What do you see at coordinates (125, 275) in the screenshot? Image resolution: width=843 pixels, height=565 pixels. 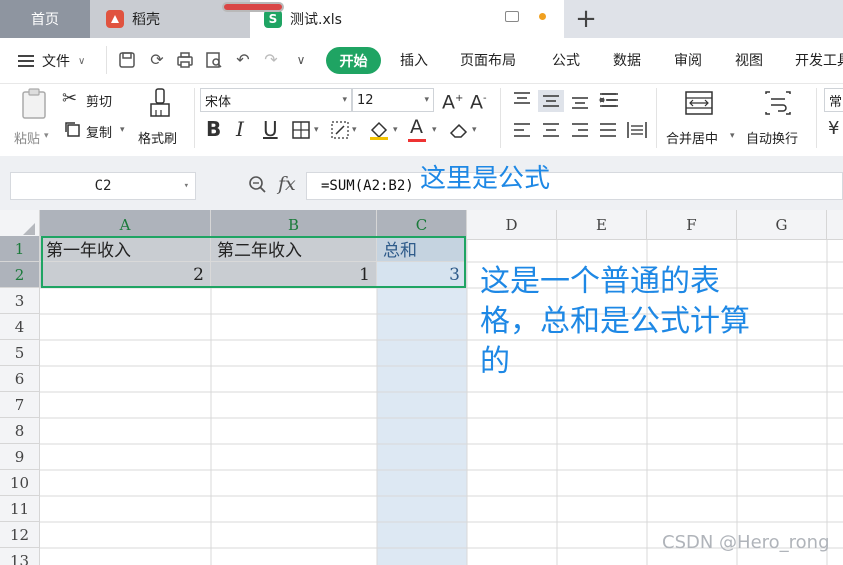 I see `cell-a2: 2` at bounding box center [125, 275].